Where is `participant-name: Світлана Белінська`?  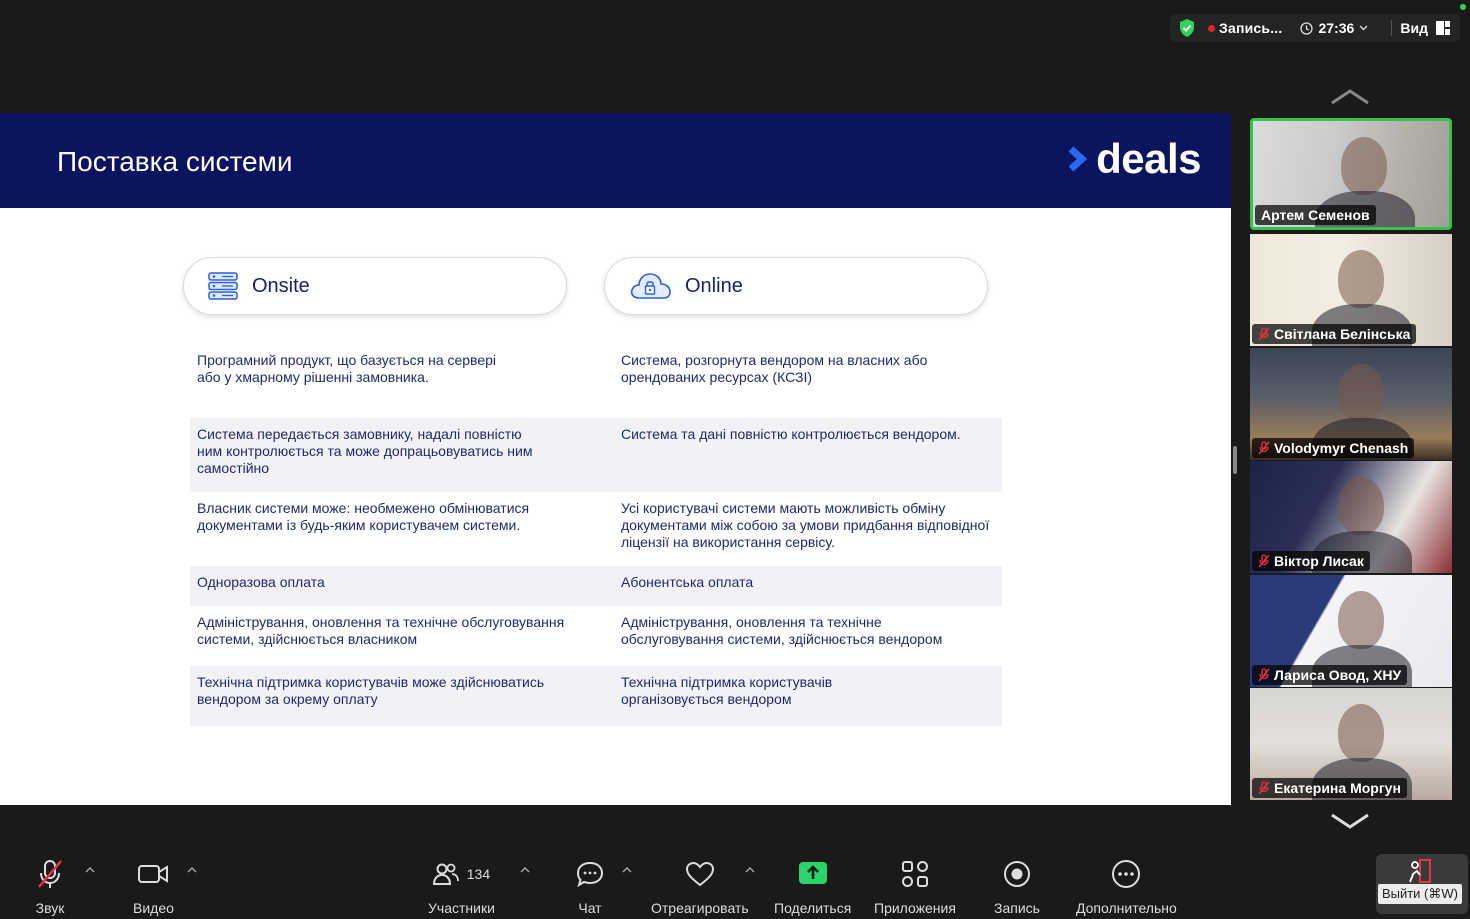
participant-name: Світлана Белінська is located at coordinates (1342, 334).